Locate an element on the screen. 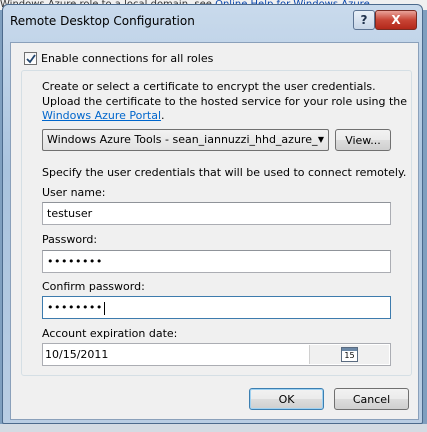 This screenshot has width=427, height=432. calendar-icon: 15 is located at coordinates (349, 354).